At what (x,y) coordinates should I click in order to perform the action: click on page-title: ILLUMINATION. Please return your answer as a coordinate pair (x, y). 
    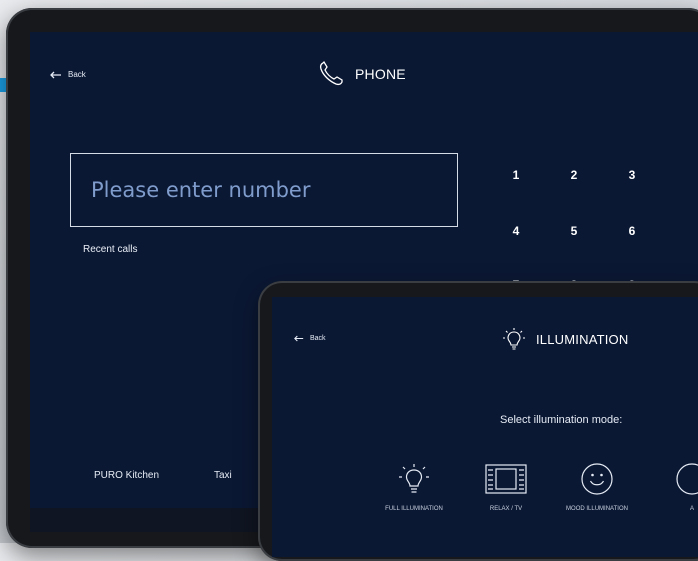
    Looking at the image, I should click on (565, 339).